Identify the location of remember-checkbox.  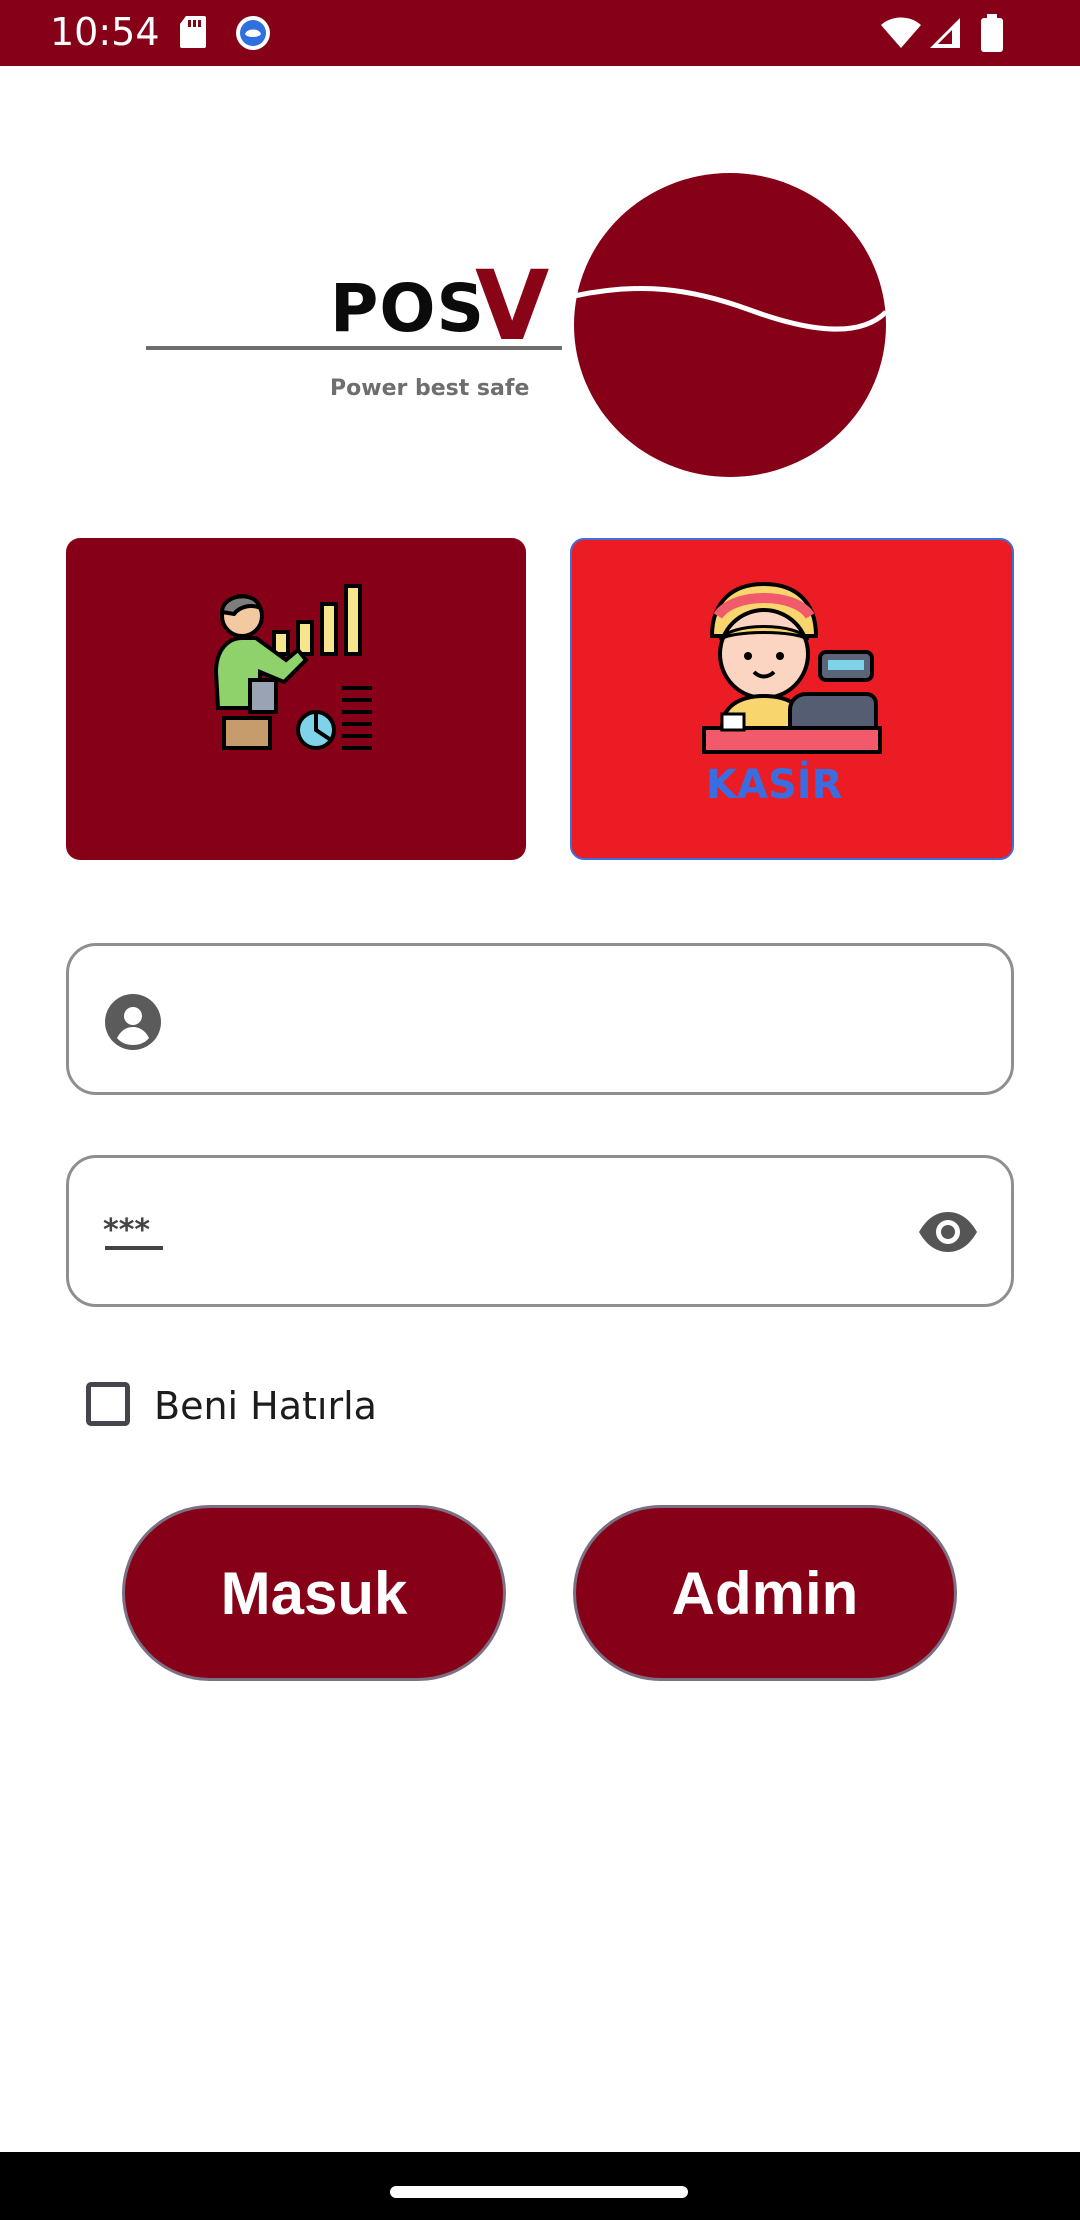
(108, 1404).